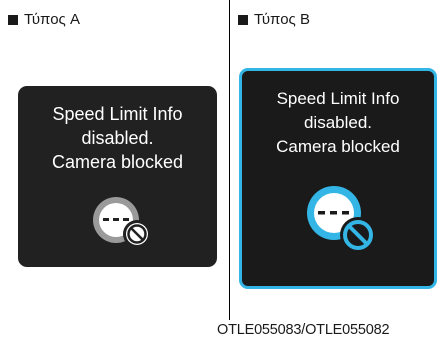 This screenshot has height=344, width=445. I want to click on type-b-heading: Τύπος B, so click(274, 19).